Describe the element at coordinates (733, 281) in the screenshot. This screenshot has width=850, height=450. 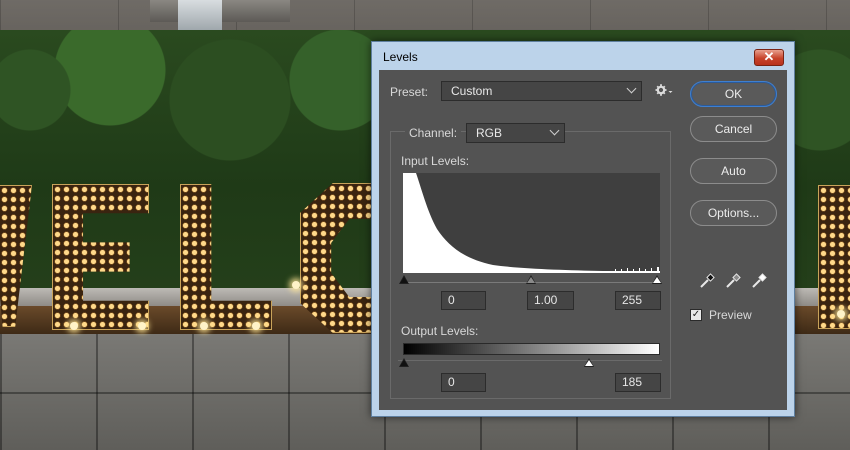
I see `gray-eyedropper-icon` at that location.